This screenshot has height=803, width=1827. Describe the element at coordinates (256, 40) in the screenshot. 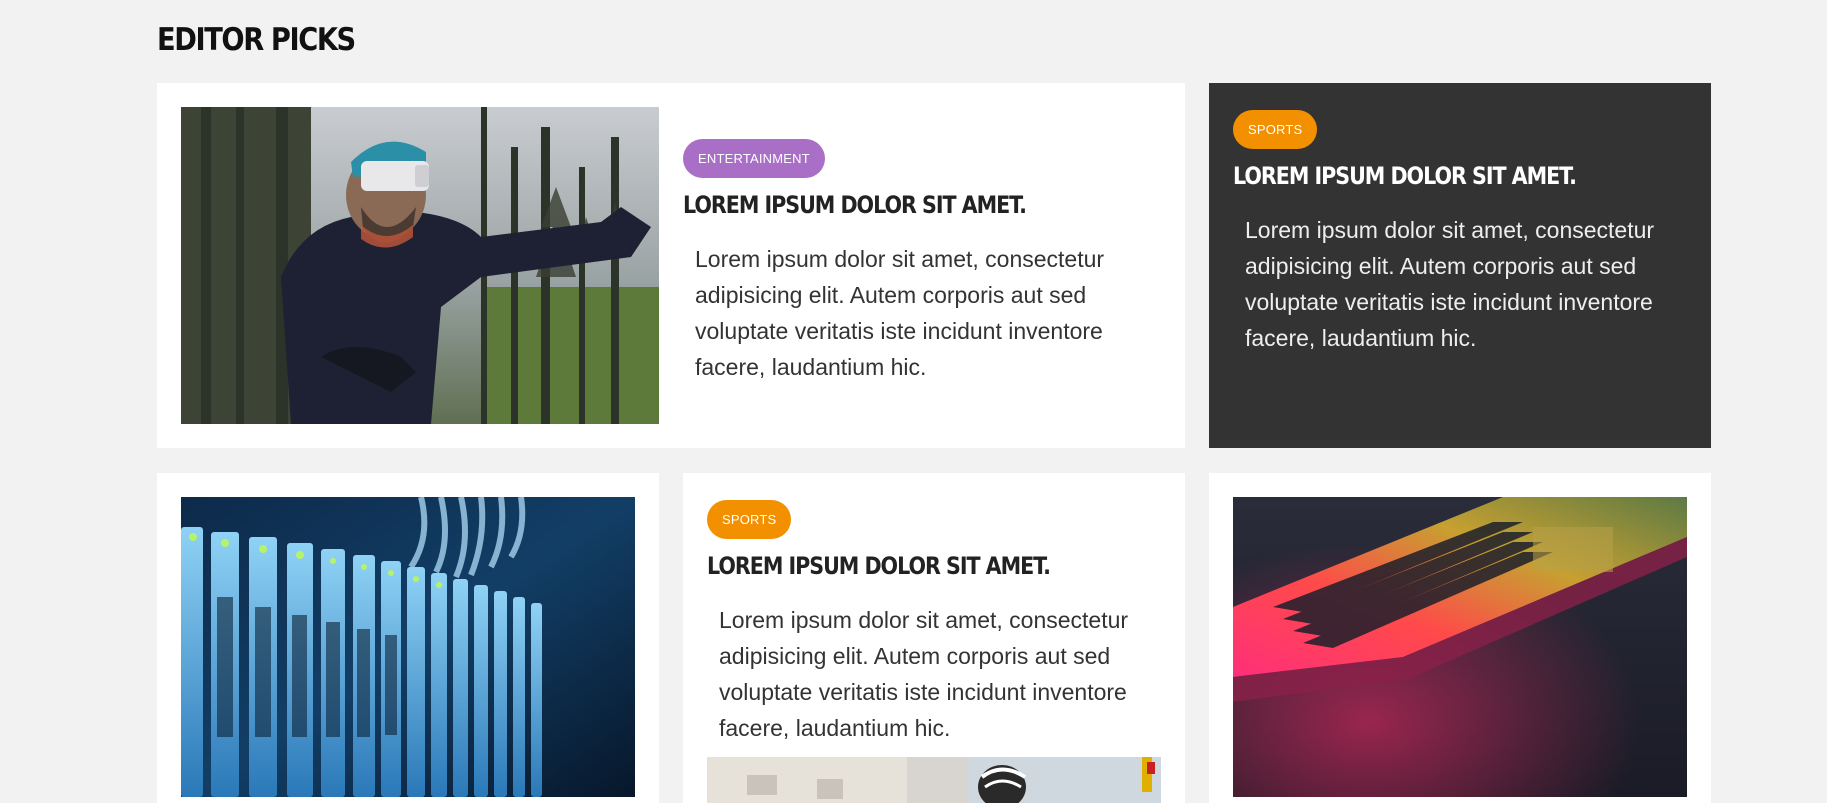

I see `section-title: EDITOR PICKS` at that location.